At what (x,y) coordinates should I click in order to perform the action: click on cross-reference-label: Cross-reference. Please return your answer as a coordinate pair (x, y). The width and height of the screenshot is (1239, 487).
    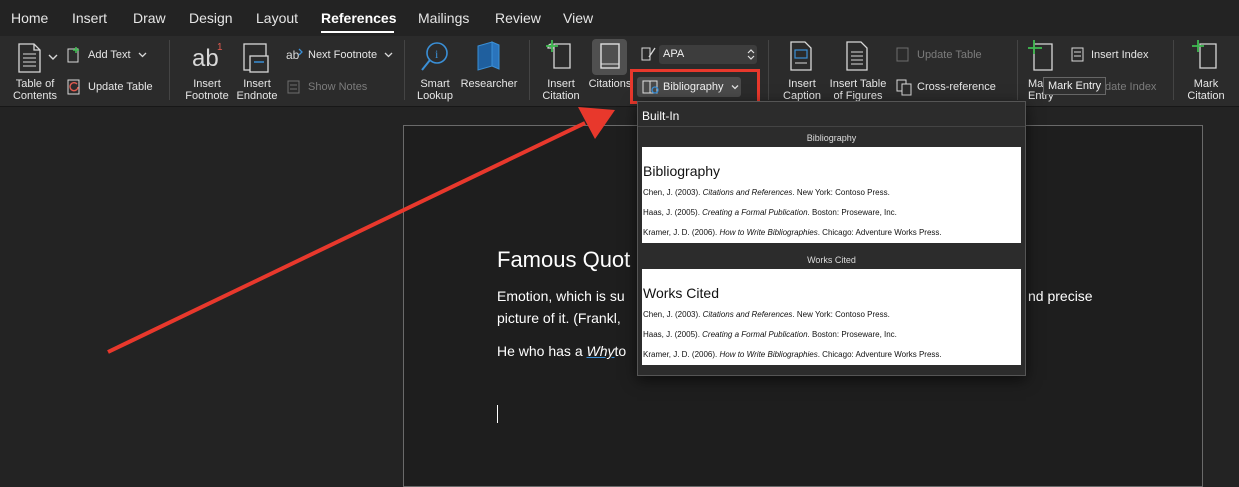
    Looking at the image, I should click on (956, 87).